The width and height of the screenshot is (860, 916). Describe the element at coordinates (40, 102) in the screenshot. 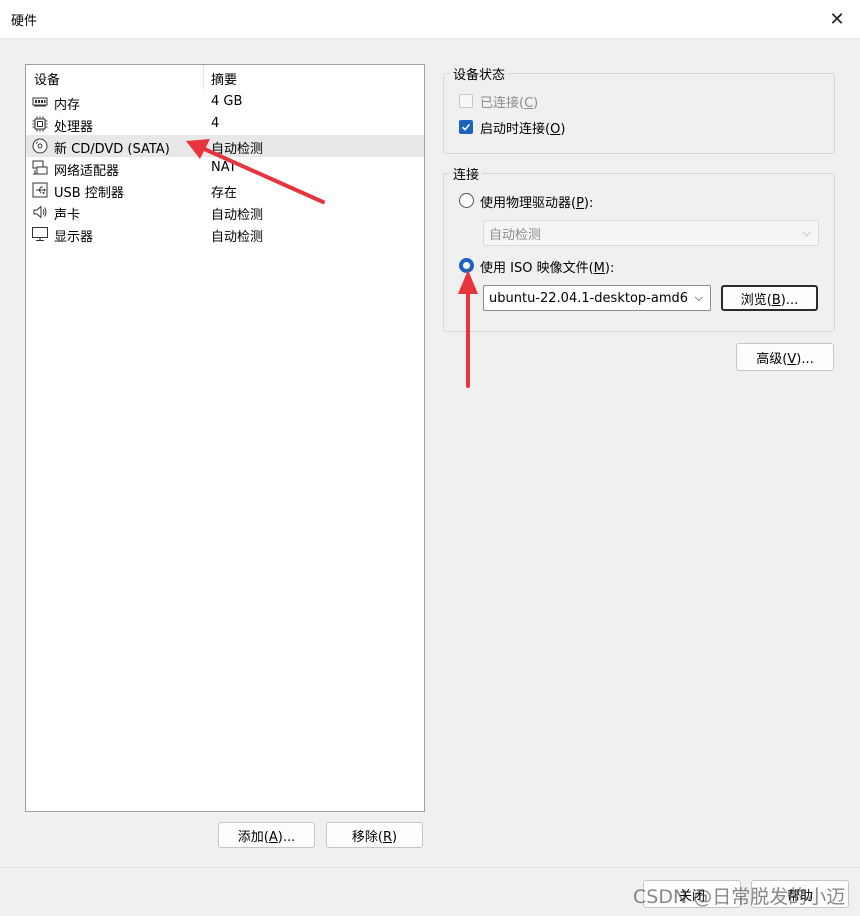

I see `ram-icon` at that location.